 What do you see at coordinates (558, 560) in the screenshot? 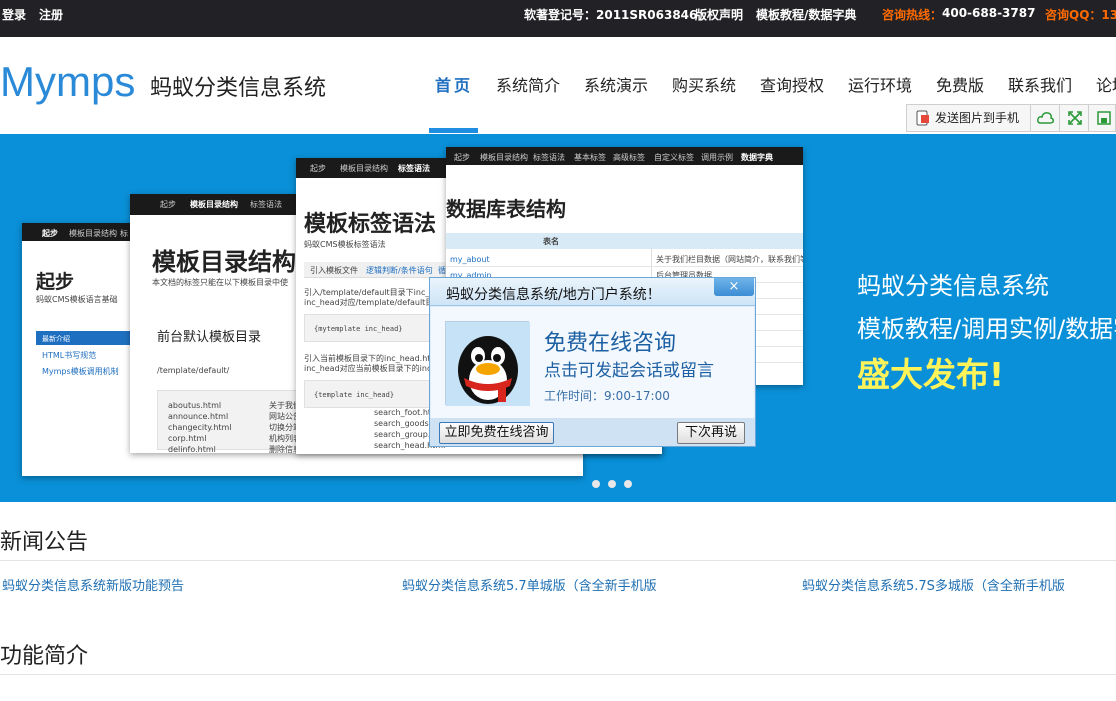
I see `news-divider` at bounding box center [558, 560].